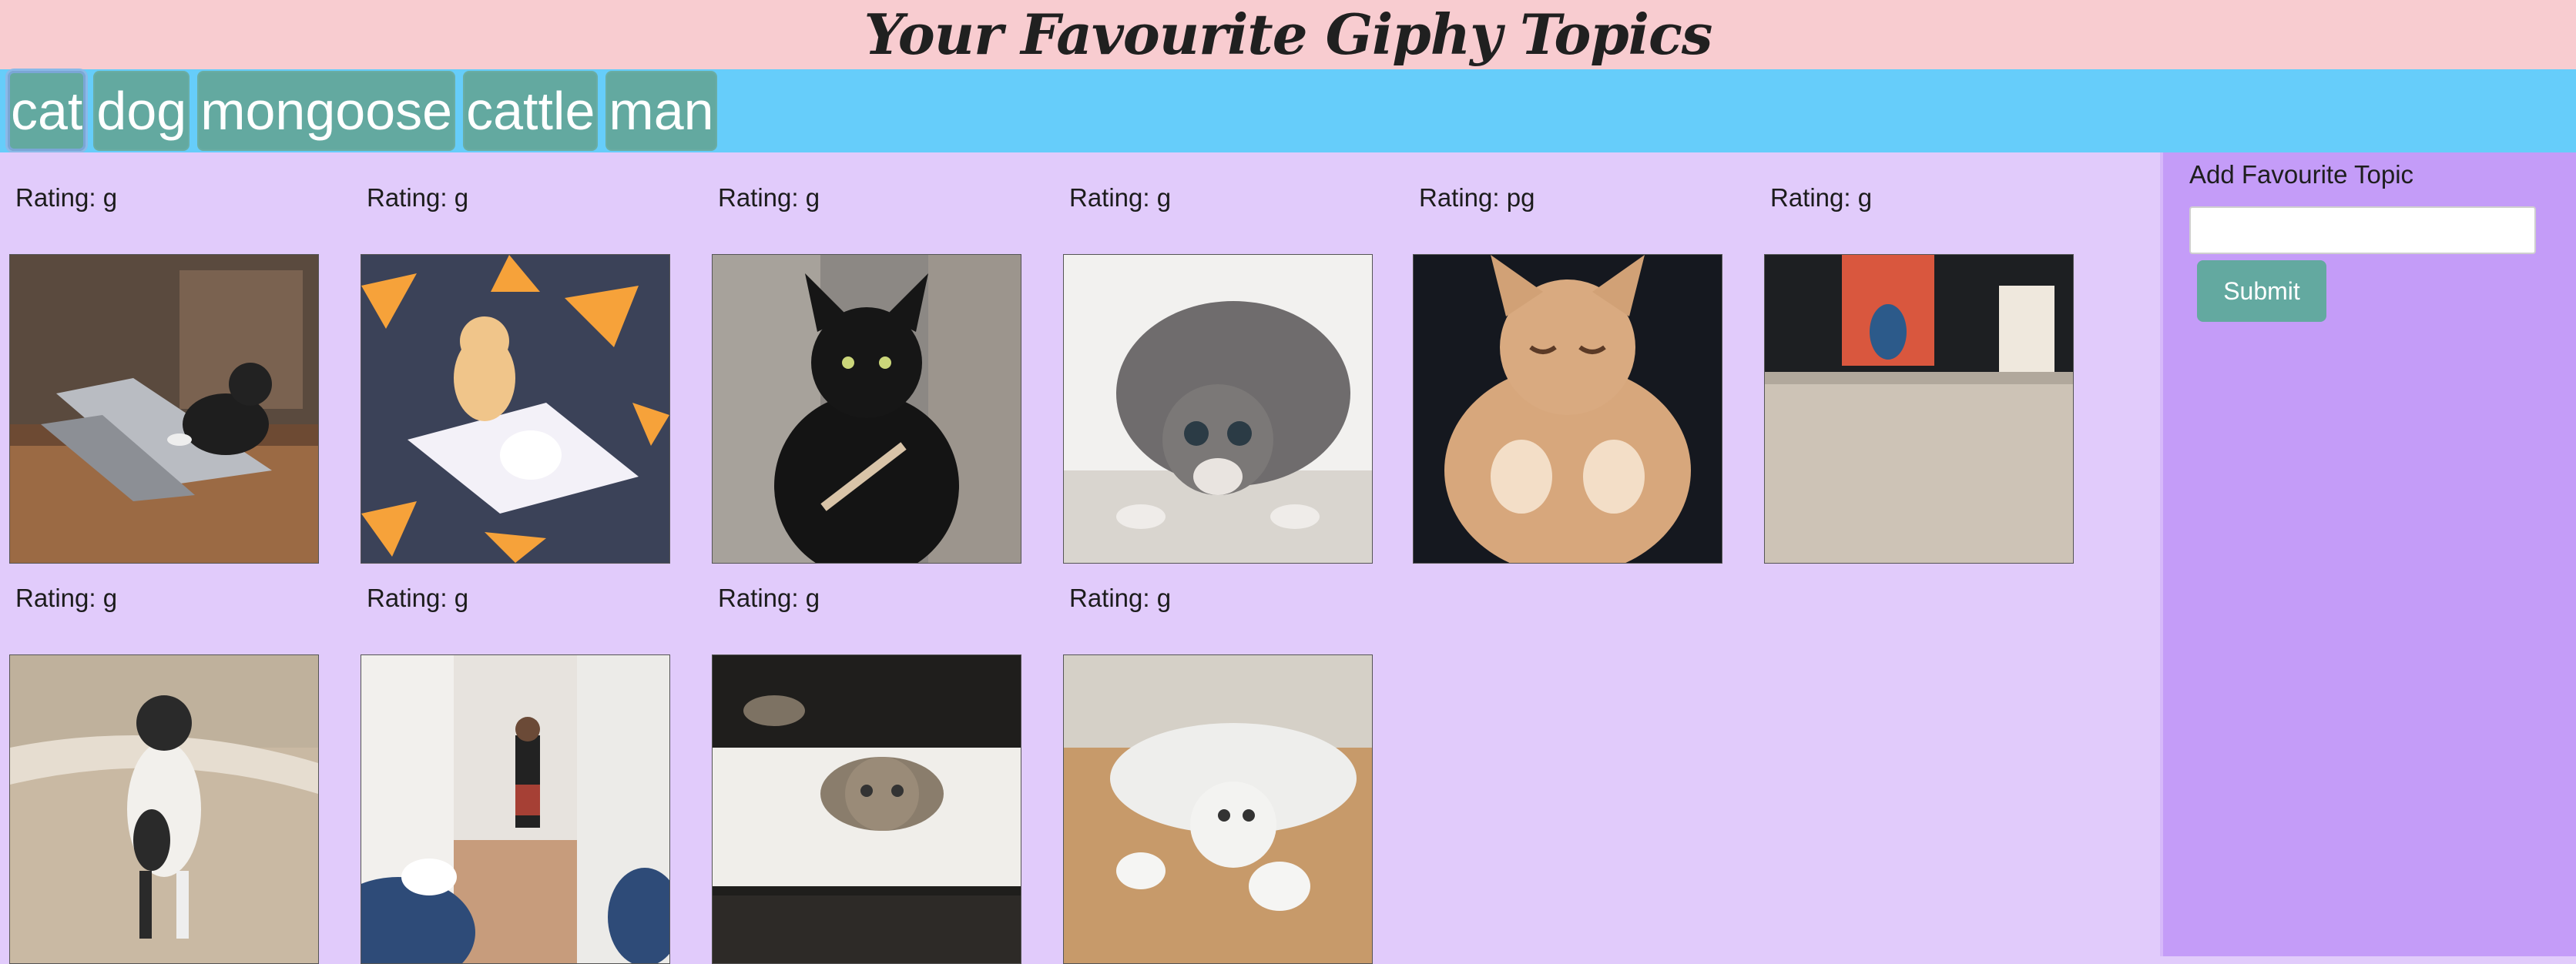 The image size is (2576, 964). What do you see at coordinates (531, 111) in the screenshot?
I see `topic-button-cattle: cattle` at bounding box center [531, 111].